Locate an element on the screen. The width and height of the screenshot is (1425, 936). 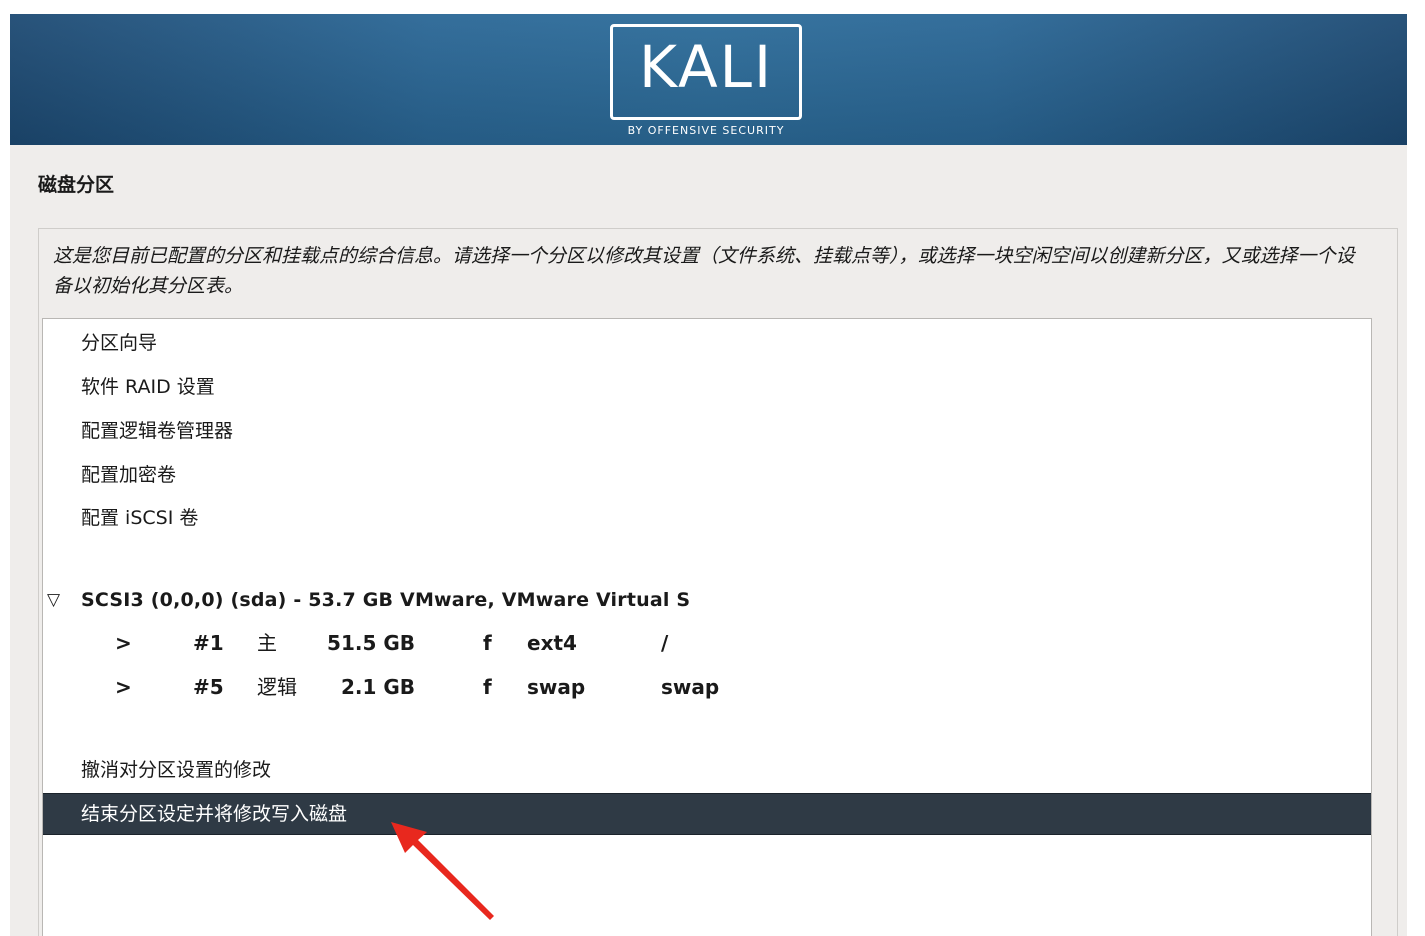
annotation-arrow is located at coordinates (442, 871).